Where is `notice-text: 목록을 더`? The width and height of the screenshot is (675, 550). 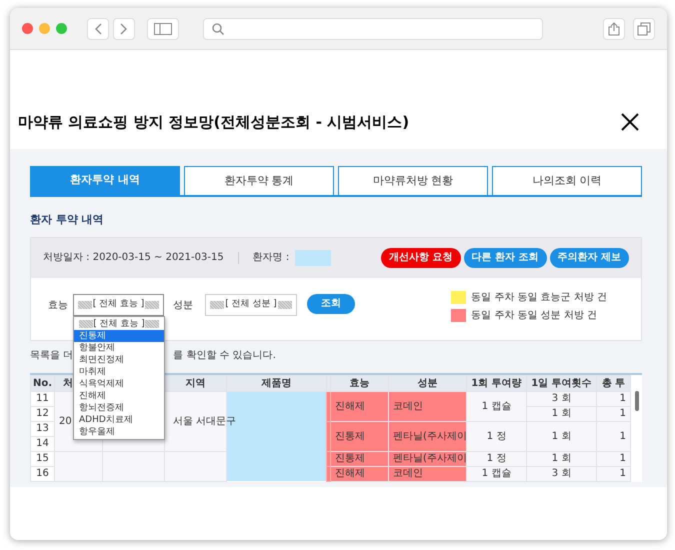
notice-text: 목록을 더 is located at coordinates (52, 356).